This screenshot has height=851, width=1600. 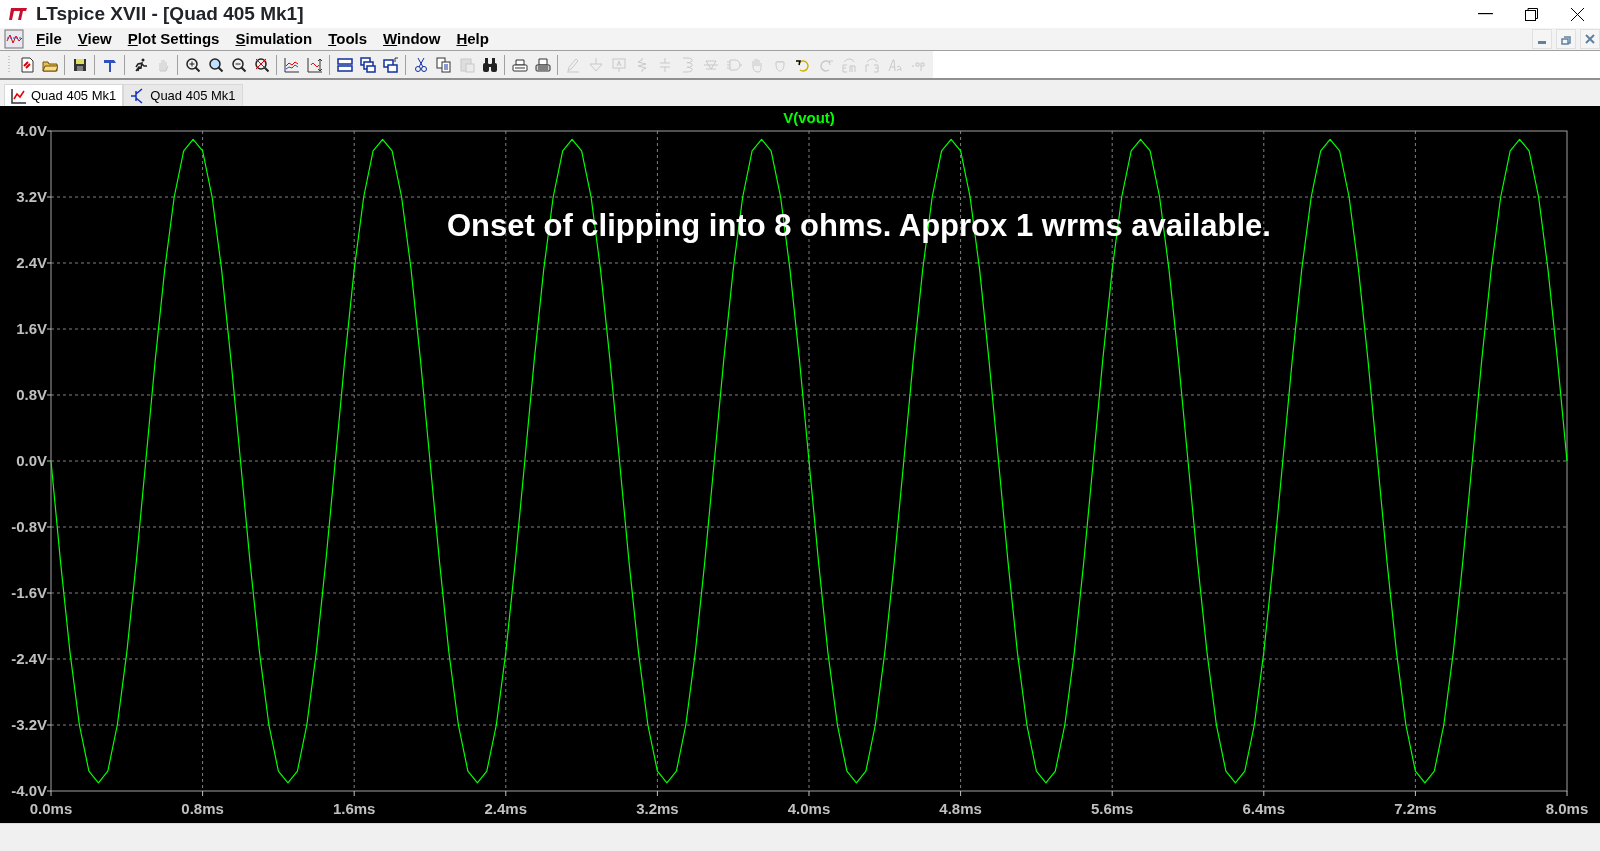 What do you see at coordinates (274, 39) in the screenshot?
I see `menu-item: Simulation` at bounding box center [274, 39].